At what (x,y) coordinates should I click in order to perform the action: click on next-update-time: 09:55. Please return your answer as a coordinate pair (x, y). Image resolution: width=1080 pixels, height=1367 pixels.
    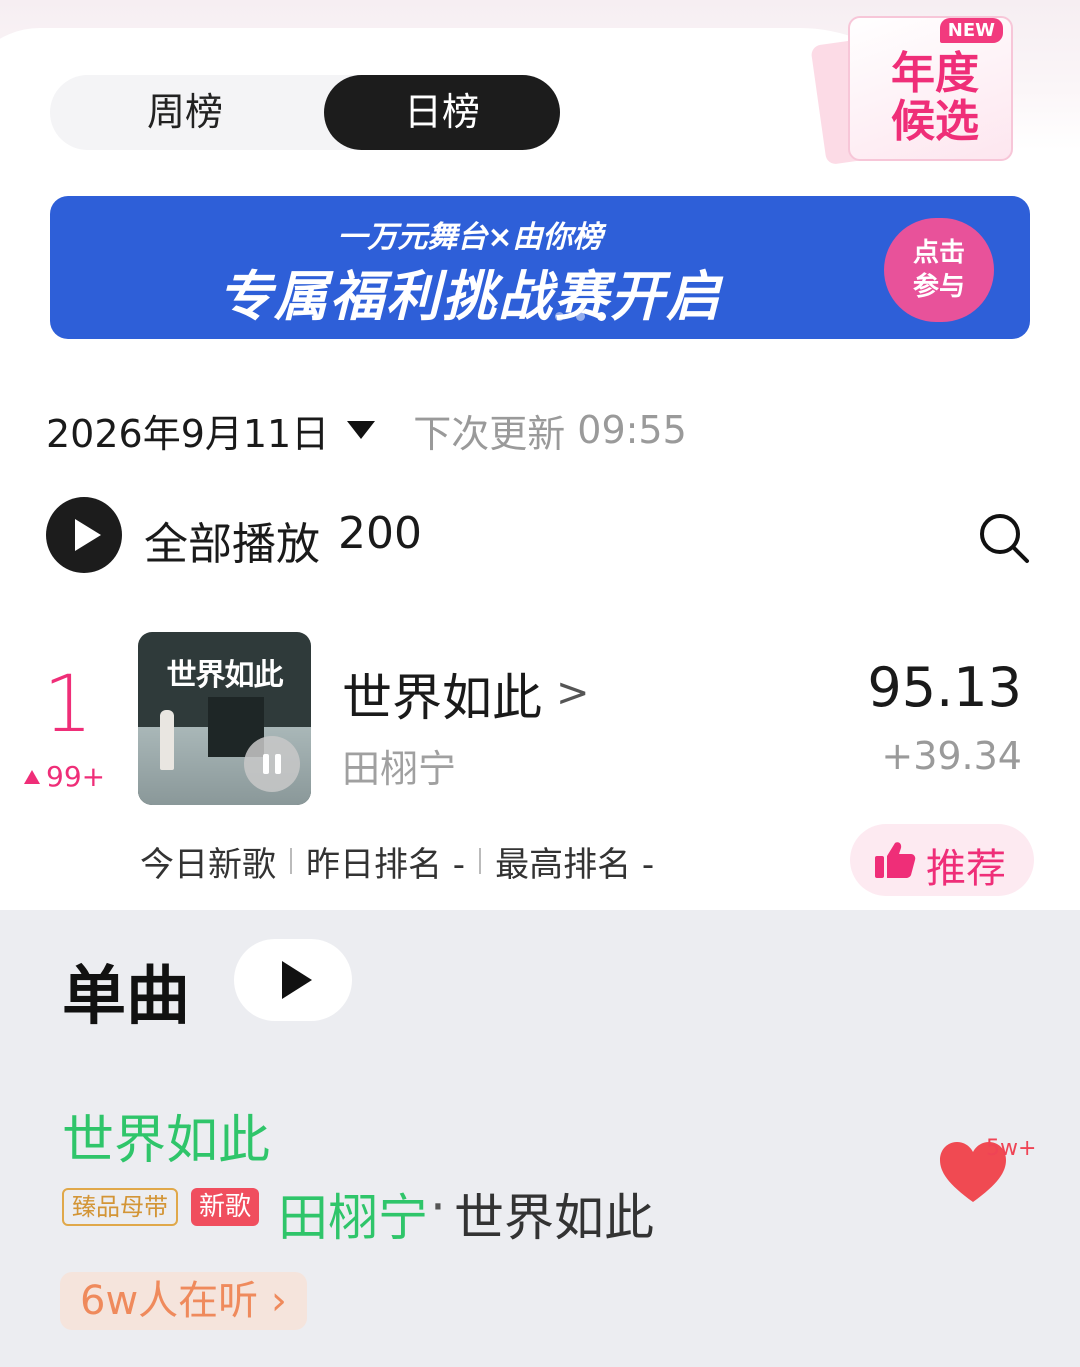
    Looking at the image, I should click on (632, 430).